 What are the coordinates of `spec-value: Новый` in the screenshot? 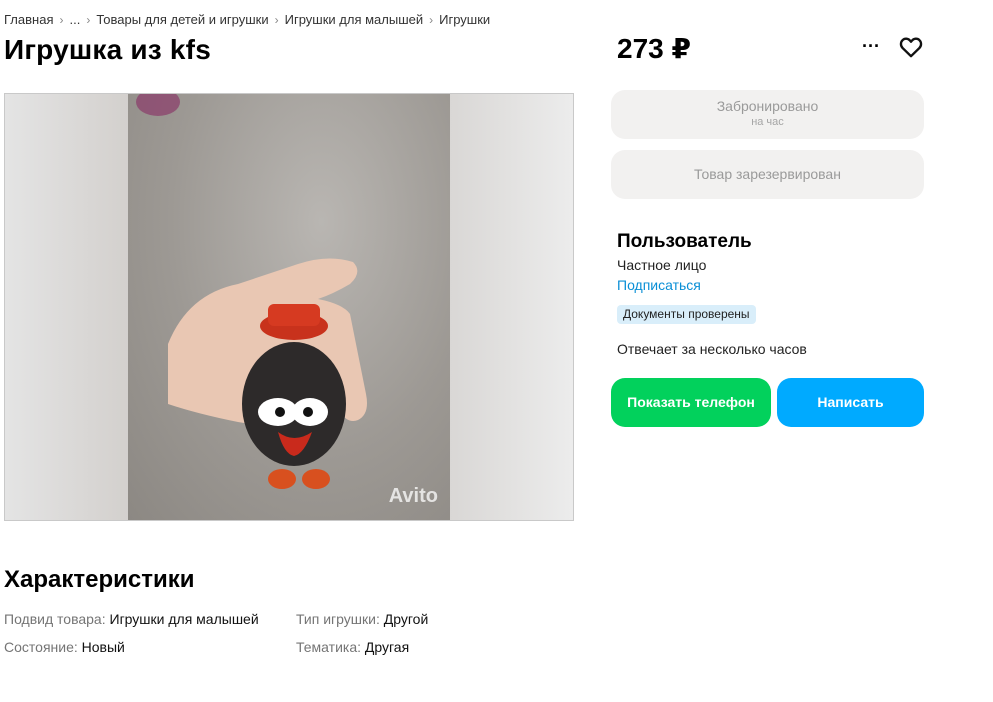 It's located at (103, 647).